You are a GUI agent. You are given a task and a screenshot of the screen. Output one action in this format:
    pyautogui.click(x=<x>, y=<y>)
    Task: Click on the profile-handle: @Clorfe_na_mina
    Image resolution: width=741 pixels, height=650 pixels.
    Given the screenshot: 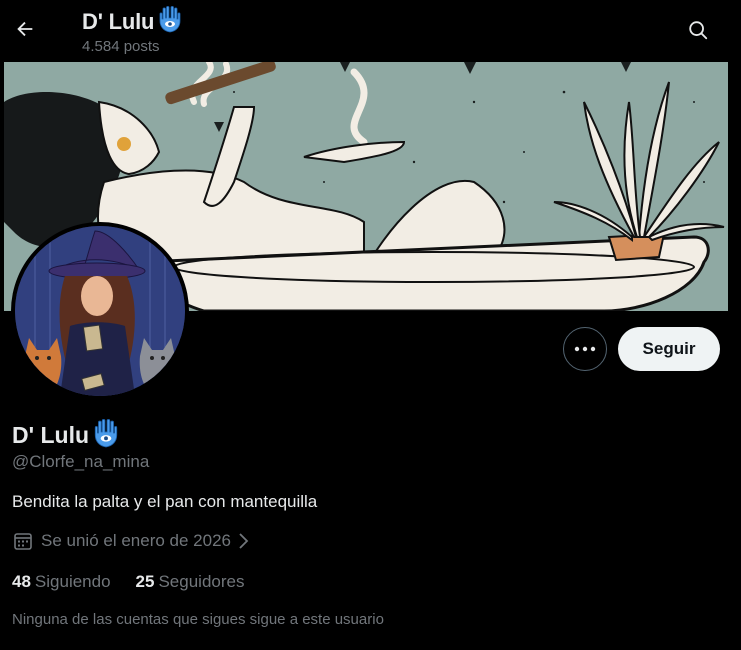 What is the action you would take?
    pyautogui.click(x=81, y=461)
    